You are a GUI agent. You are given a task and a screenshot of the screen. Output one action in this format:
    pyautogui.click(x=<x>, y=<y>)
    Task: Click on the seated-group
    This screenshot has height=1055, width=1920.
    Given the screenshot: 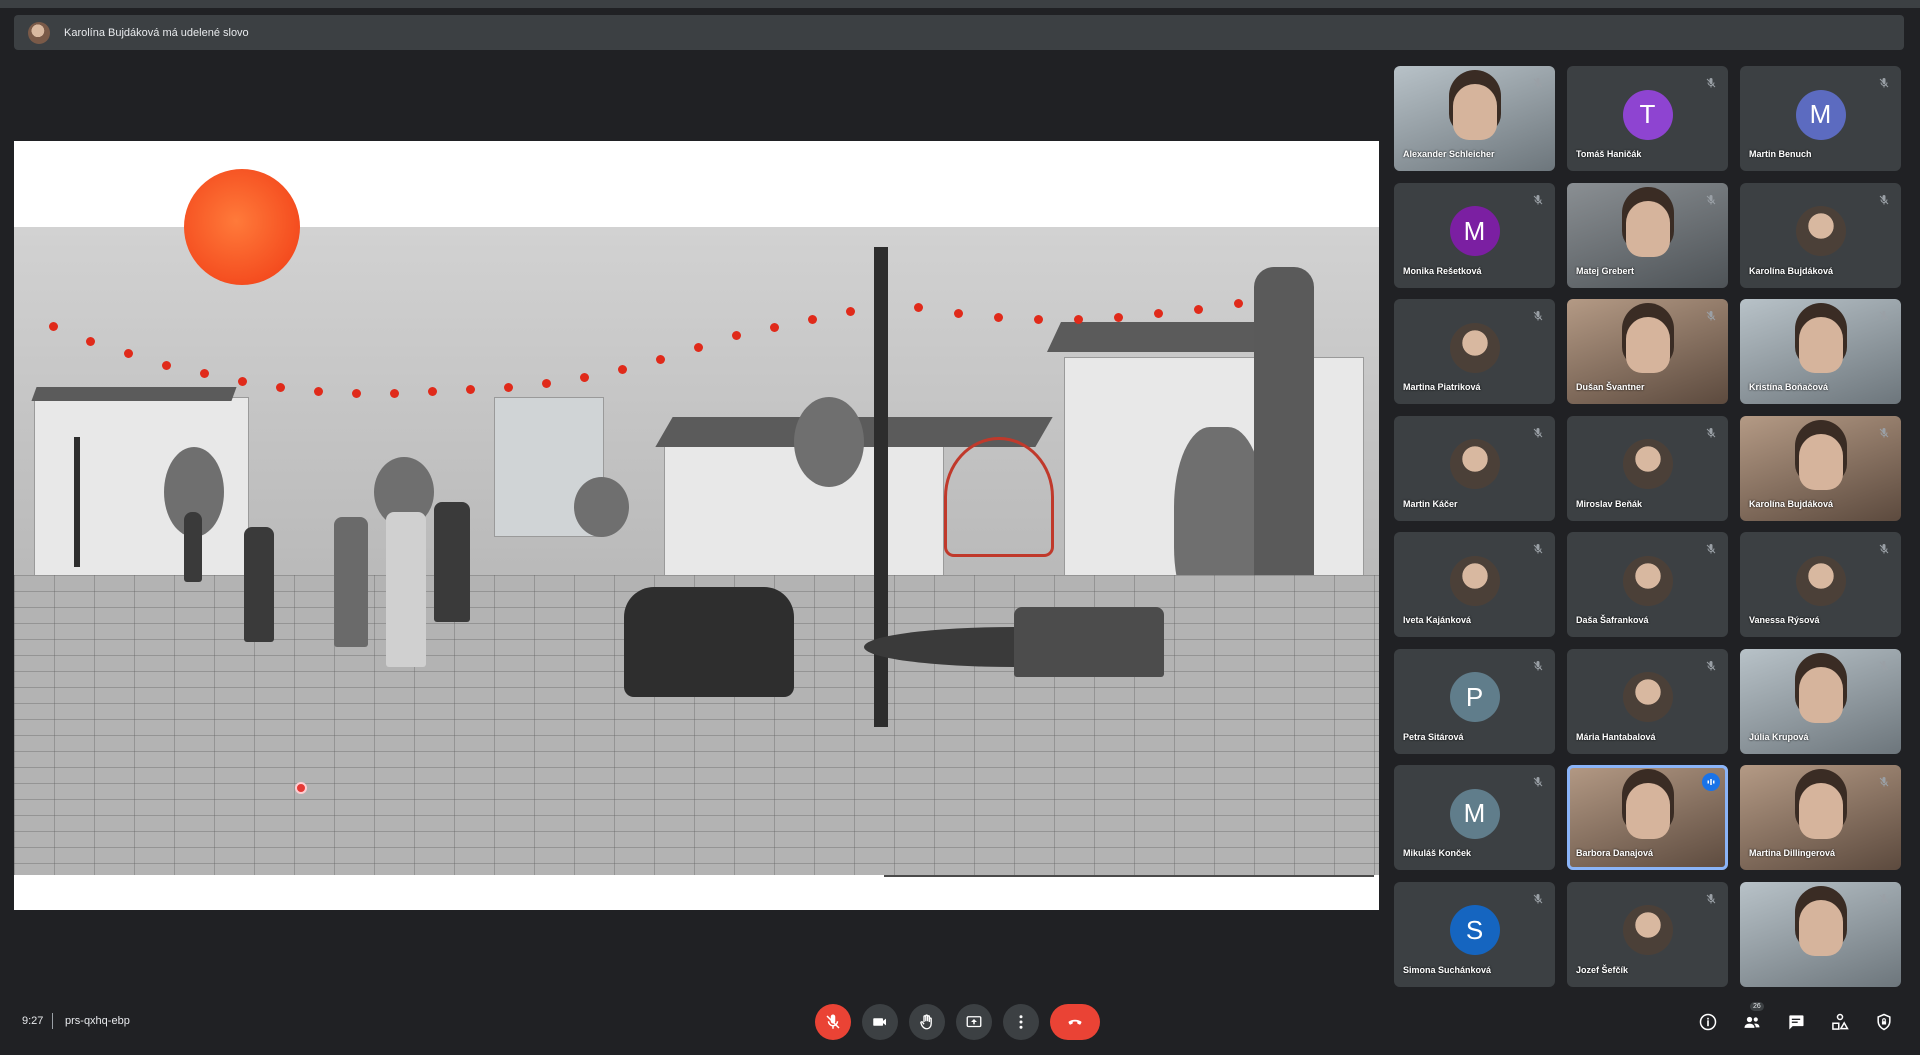 What is the action you would take?
    pyautogui.click(x=709, y=642)
    